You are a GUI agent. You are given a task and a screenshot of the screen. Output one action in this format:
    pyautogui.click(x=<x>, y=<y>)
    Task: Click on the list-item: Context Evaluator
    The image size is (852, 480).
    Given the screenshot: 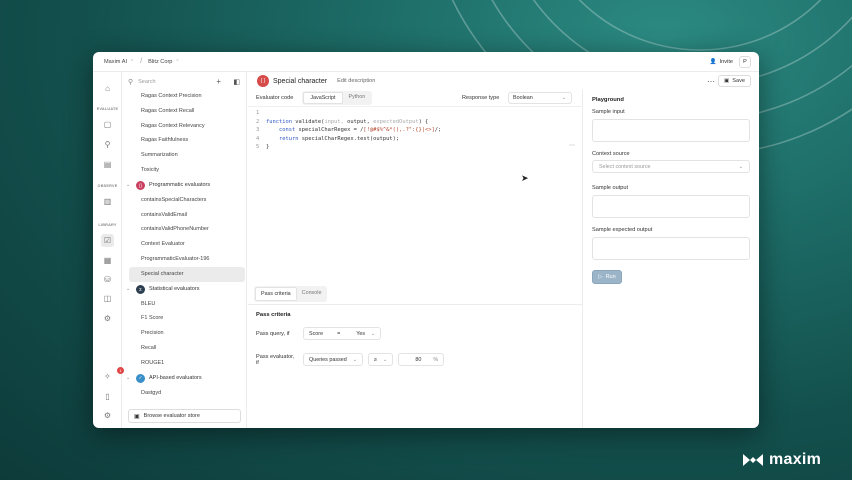 What is the action you would take?
    pyautogui.click(x=187, y=244)
    